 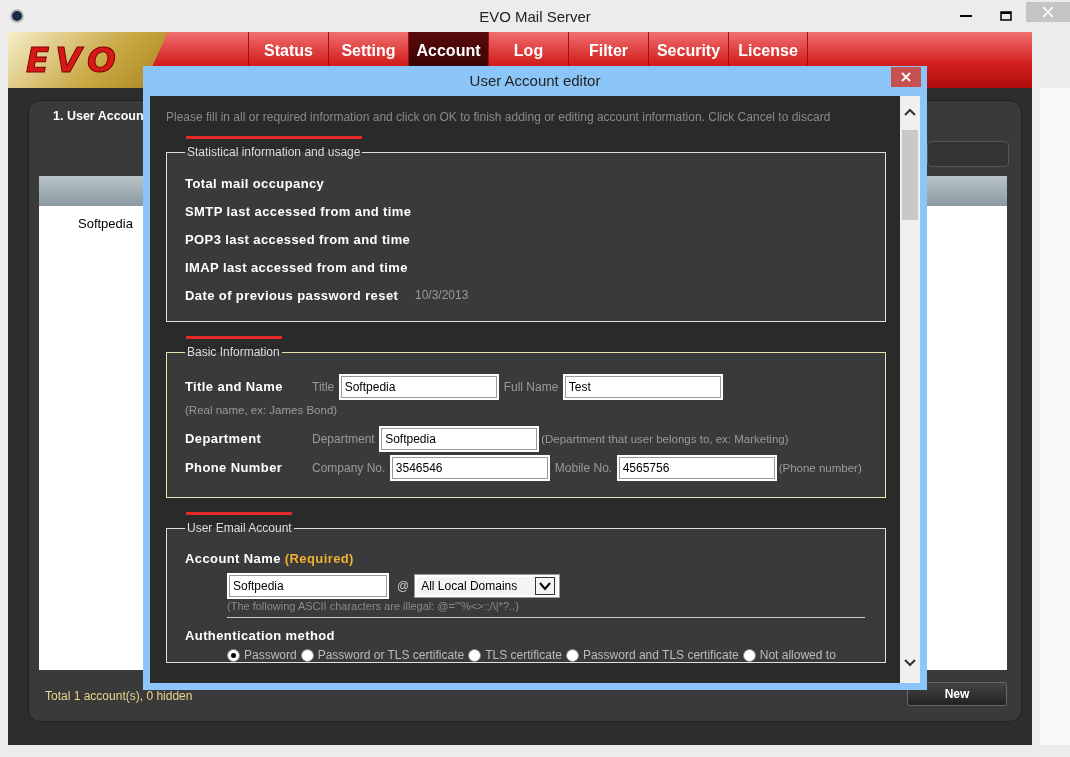 I want to click on field-caption: Full Name, so click(x=531, y=387).